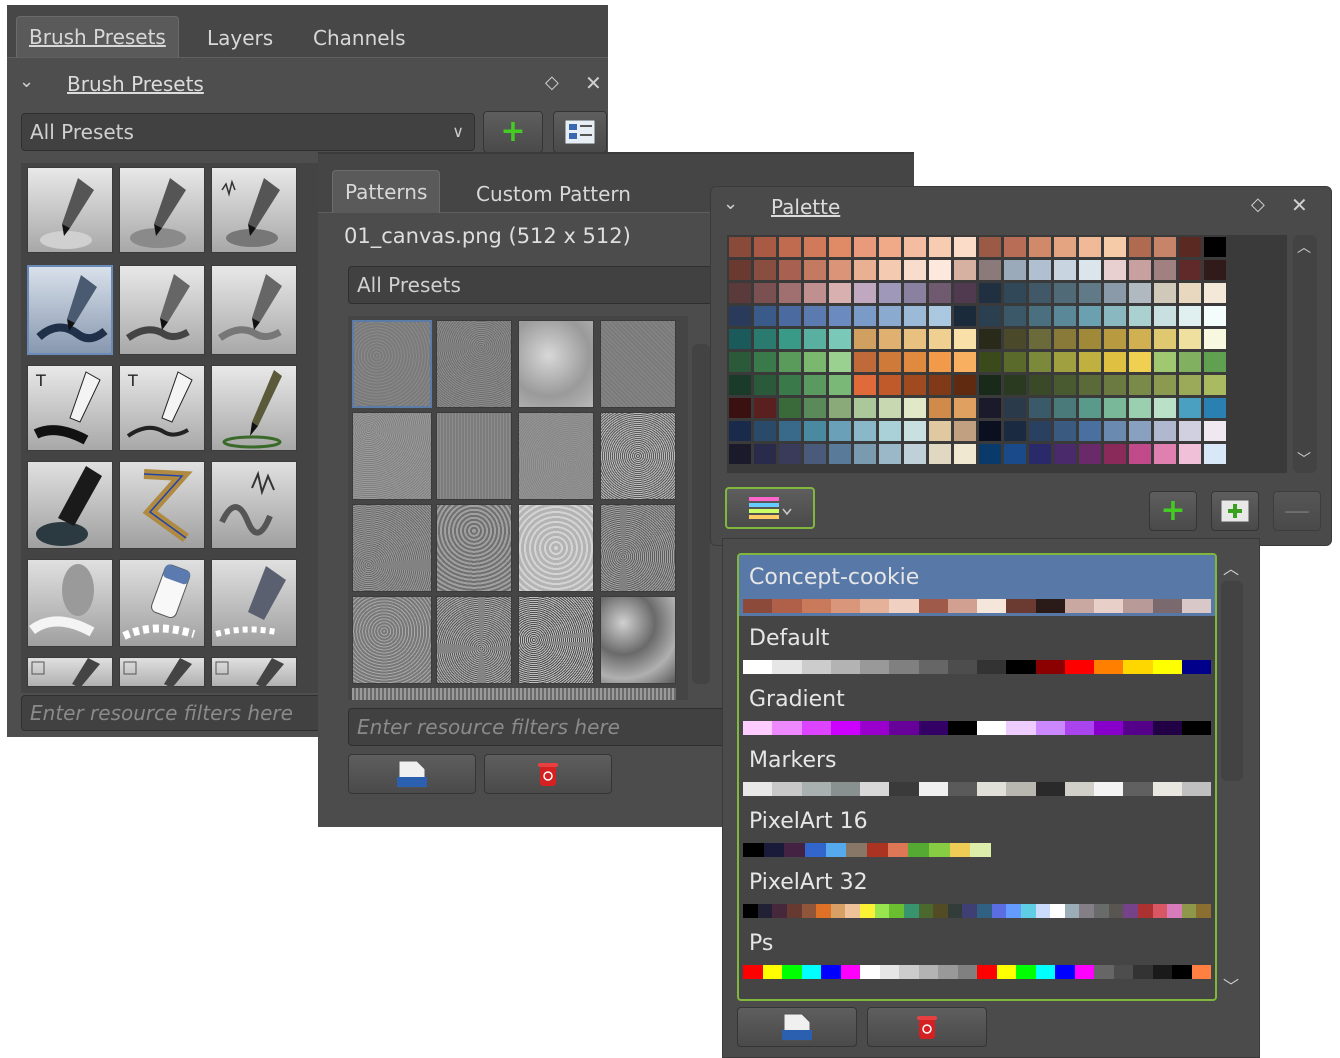 This screenshot has width=1340, height=1058. Describe the element at coordinates (513, 132) in the screenshot. I see `add-preset-button: +` at that location.